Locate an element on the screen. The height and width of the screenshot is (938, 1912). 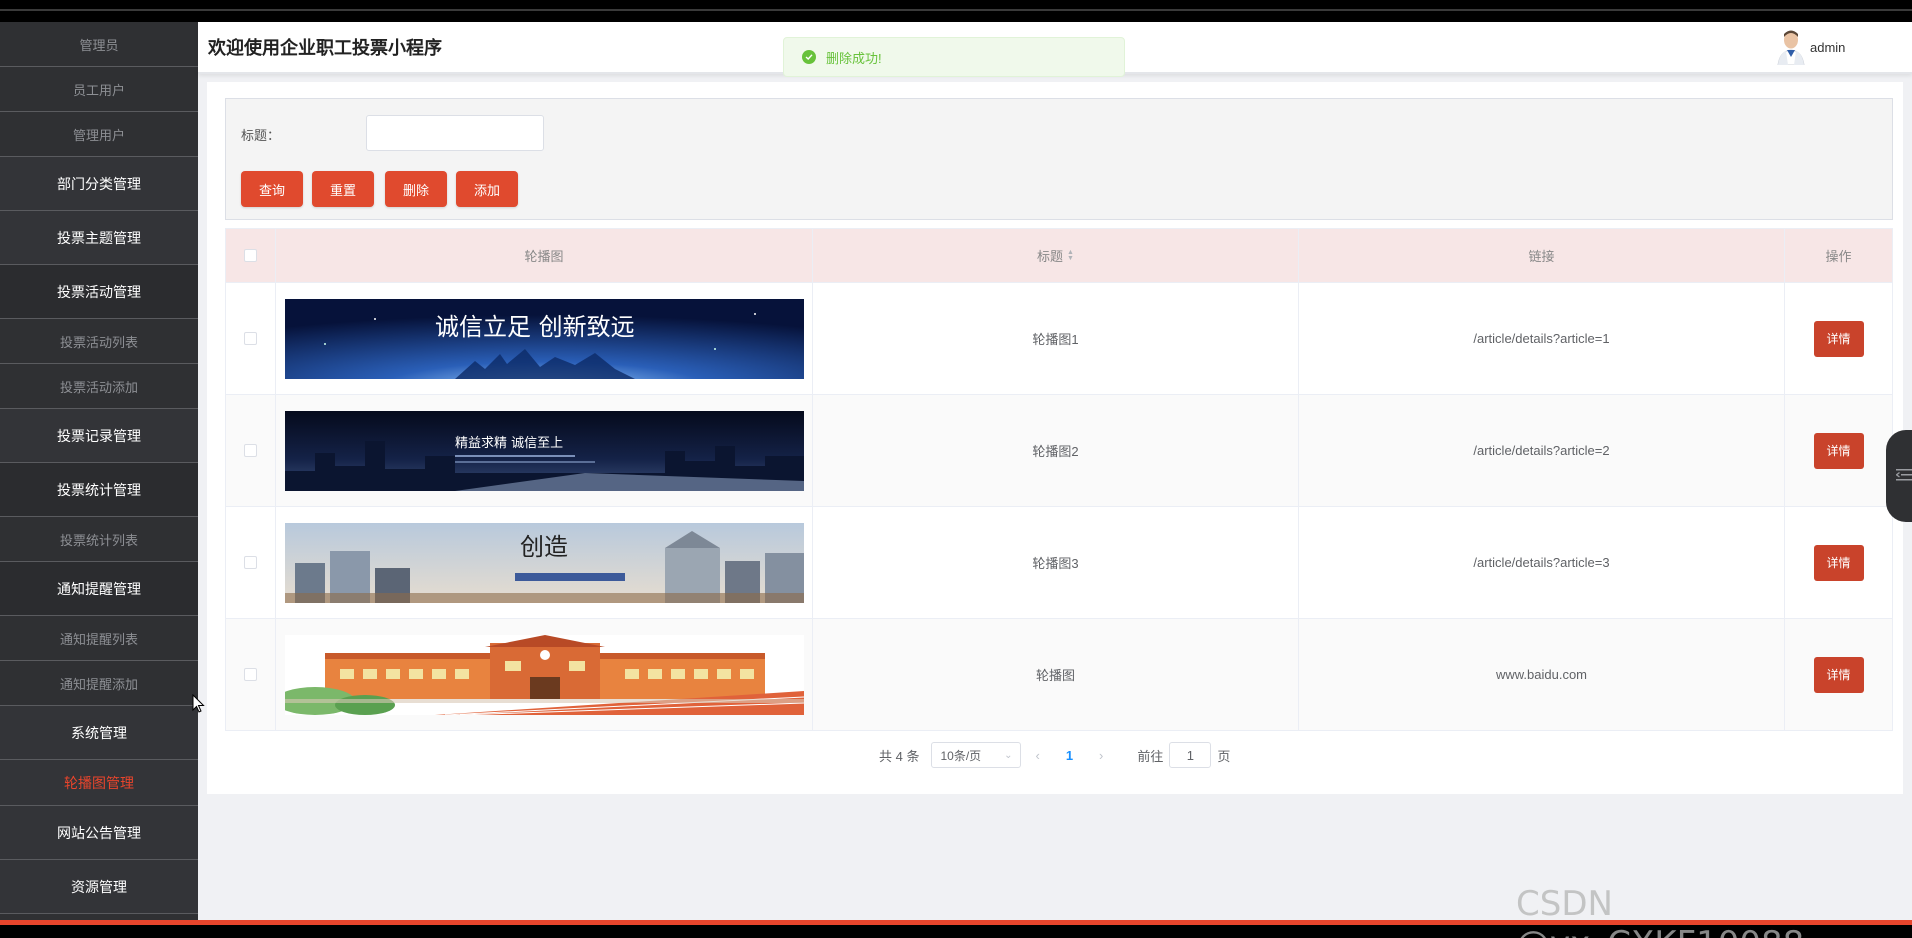
sidebar-item-label: 系统管理 is located at coordinates (99, 732).